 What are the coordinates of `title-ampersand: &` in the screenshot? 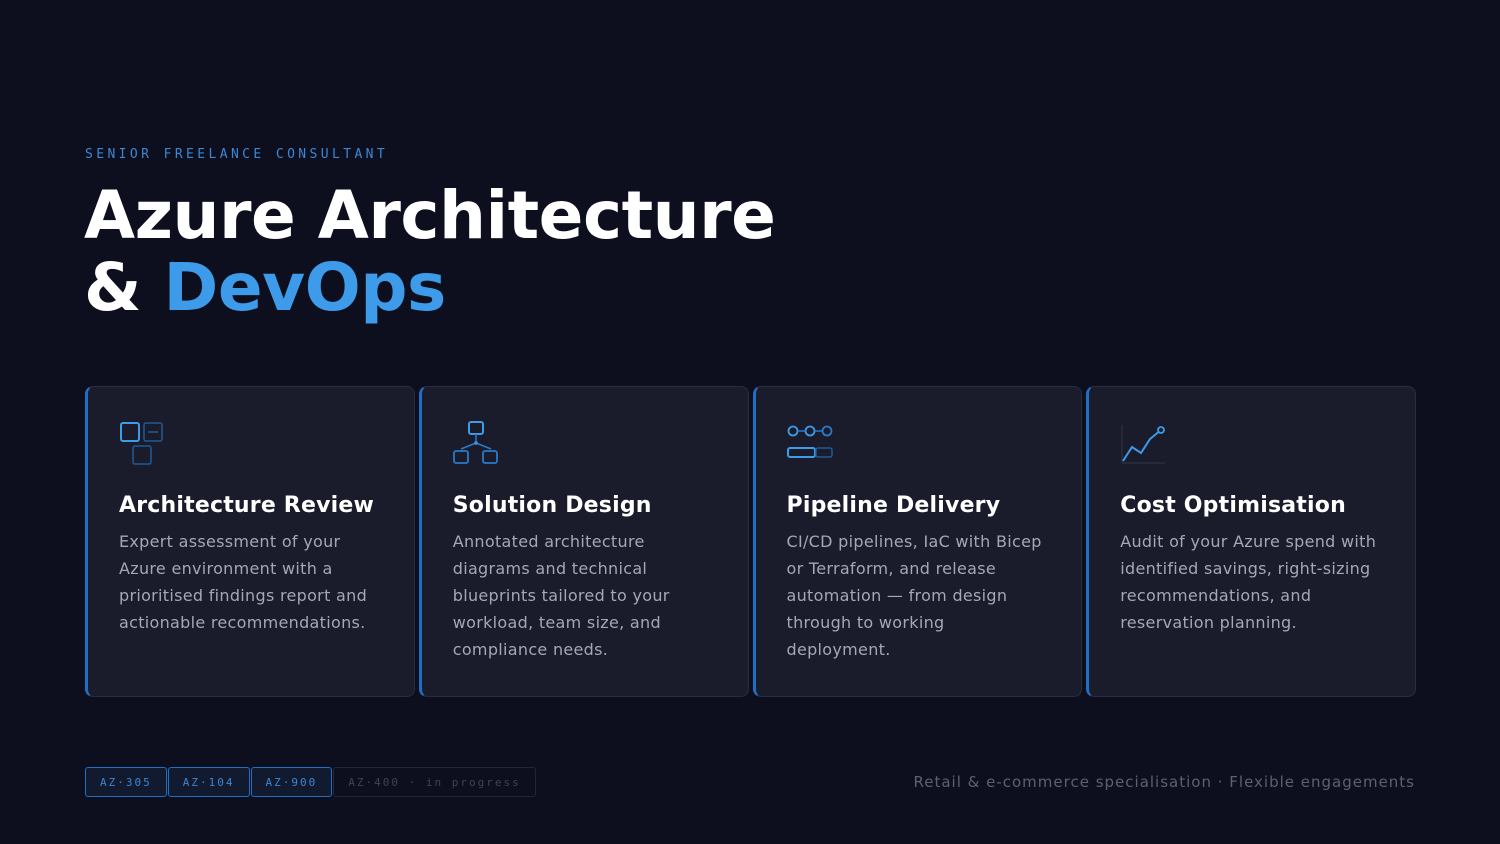 It's located at (113, 287).